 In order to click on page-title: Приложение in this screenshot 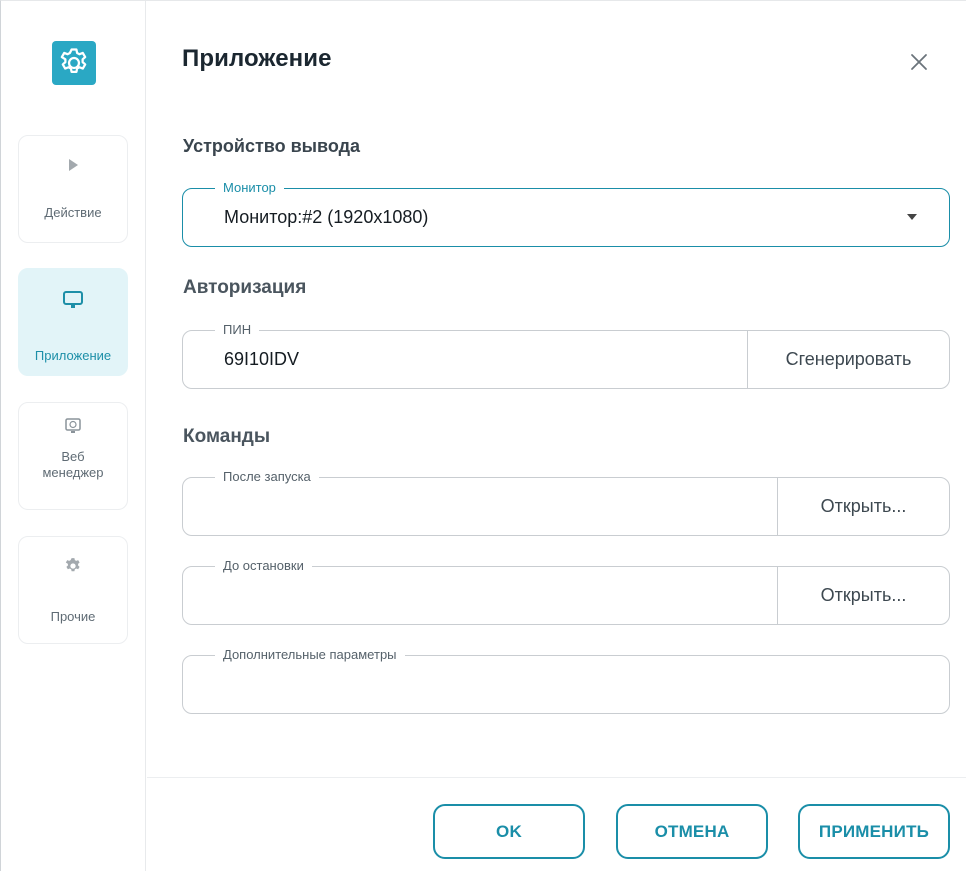, I will do `click(257, 58)`.